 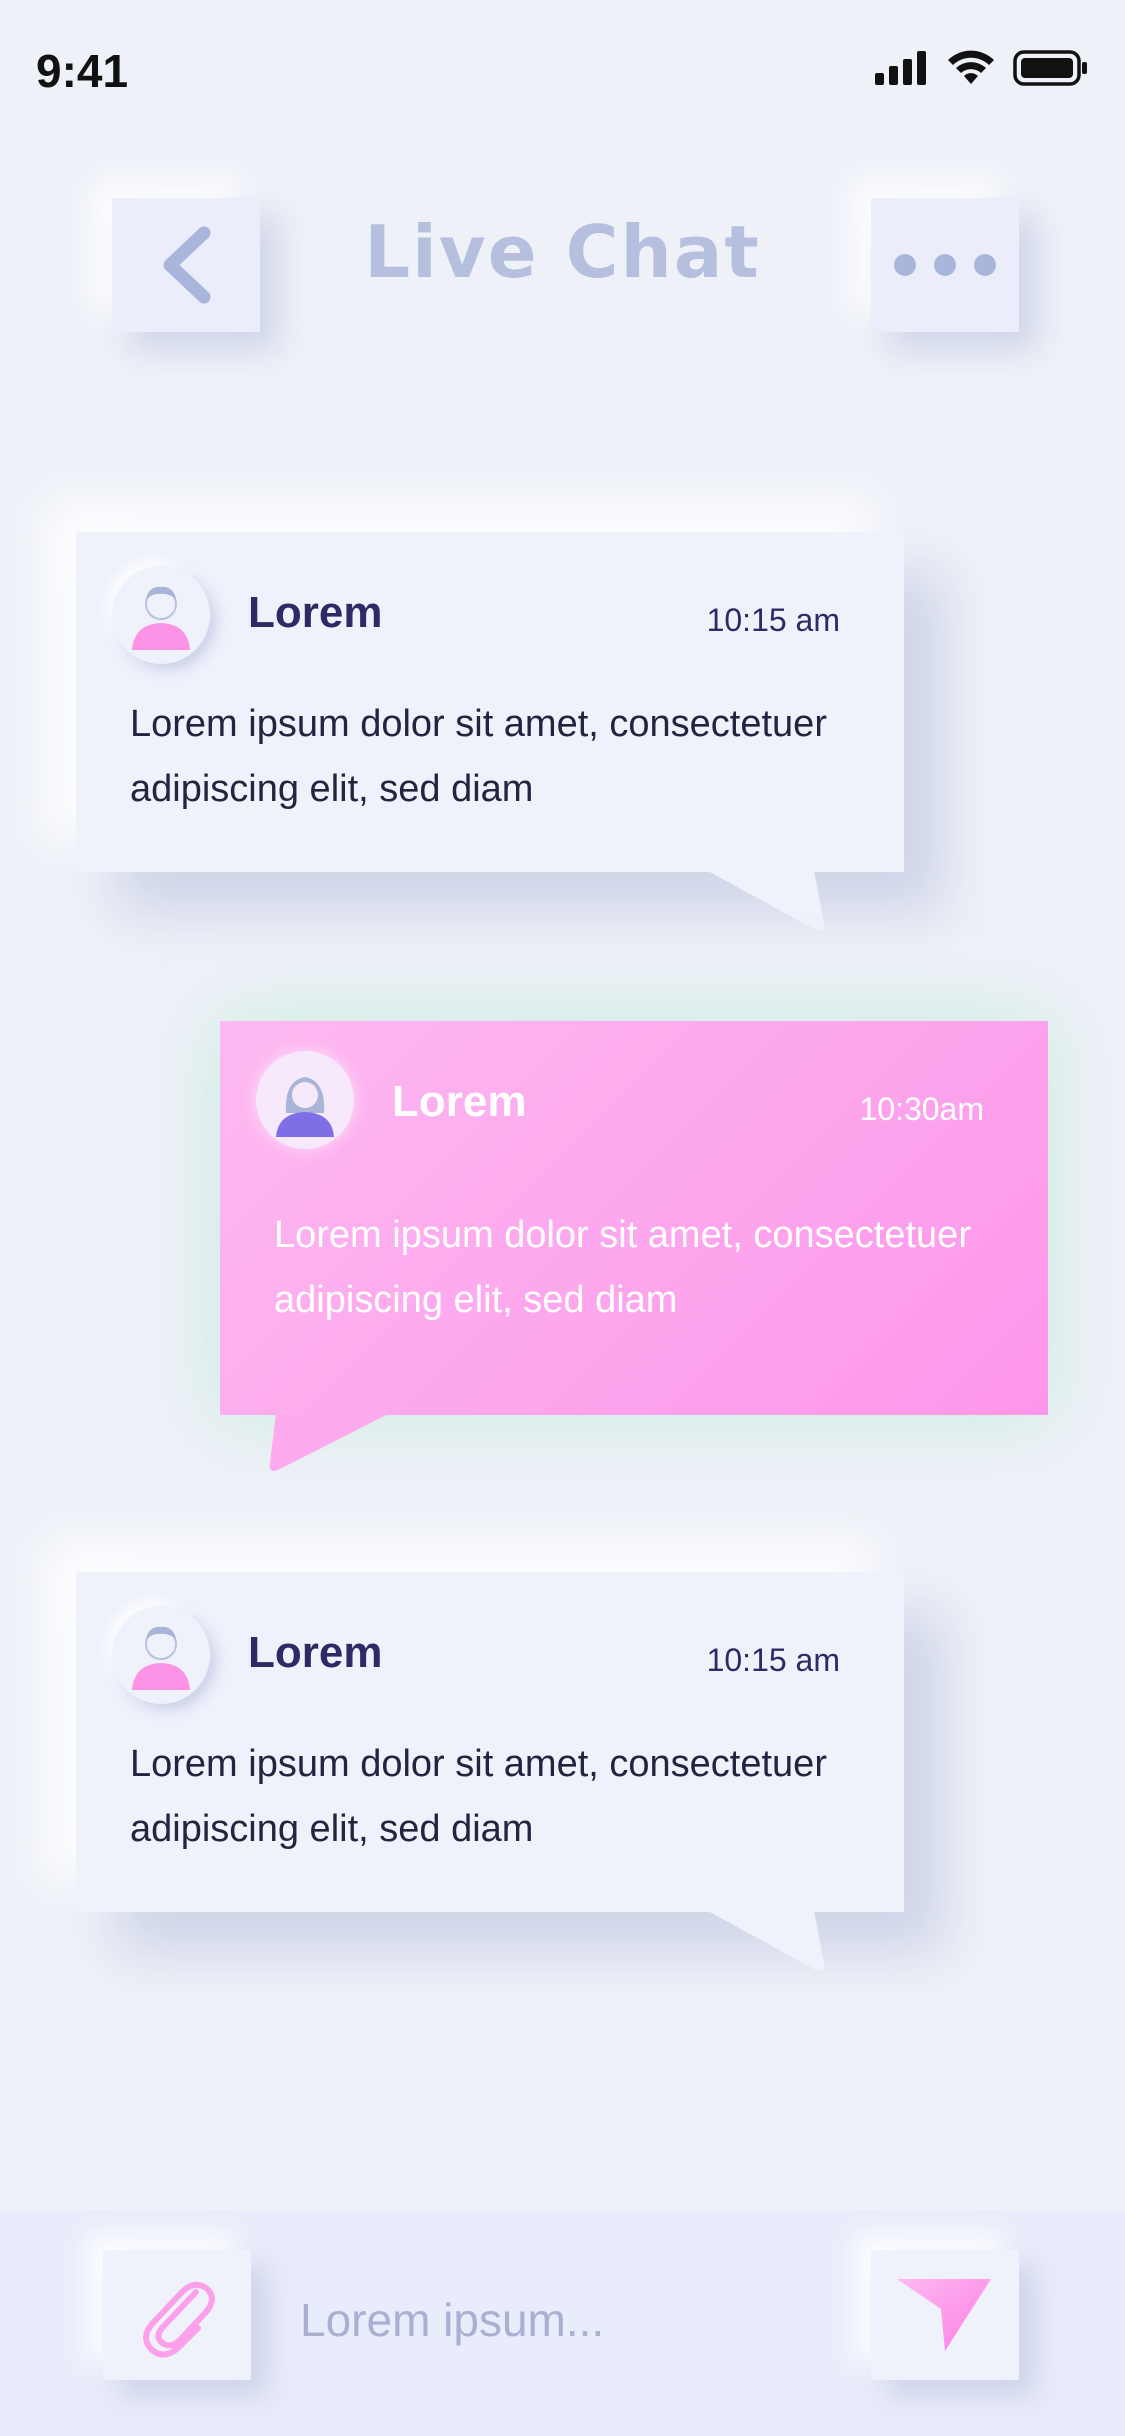 I want to click on battery-icon, so click(x=1050, y=68).